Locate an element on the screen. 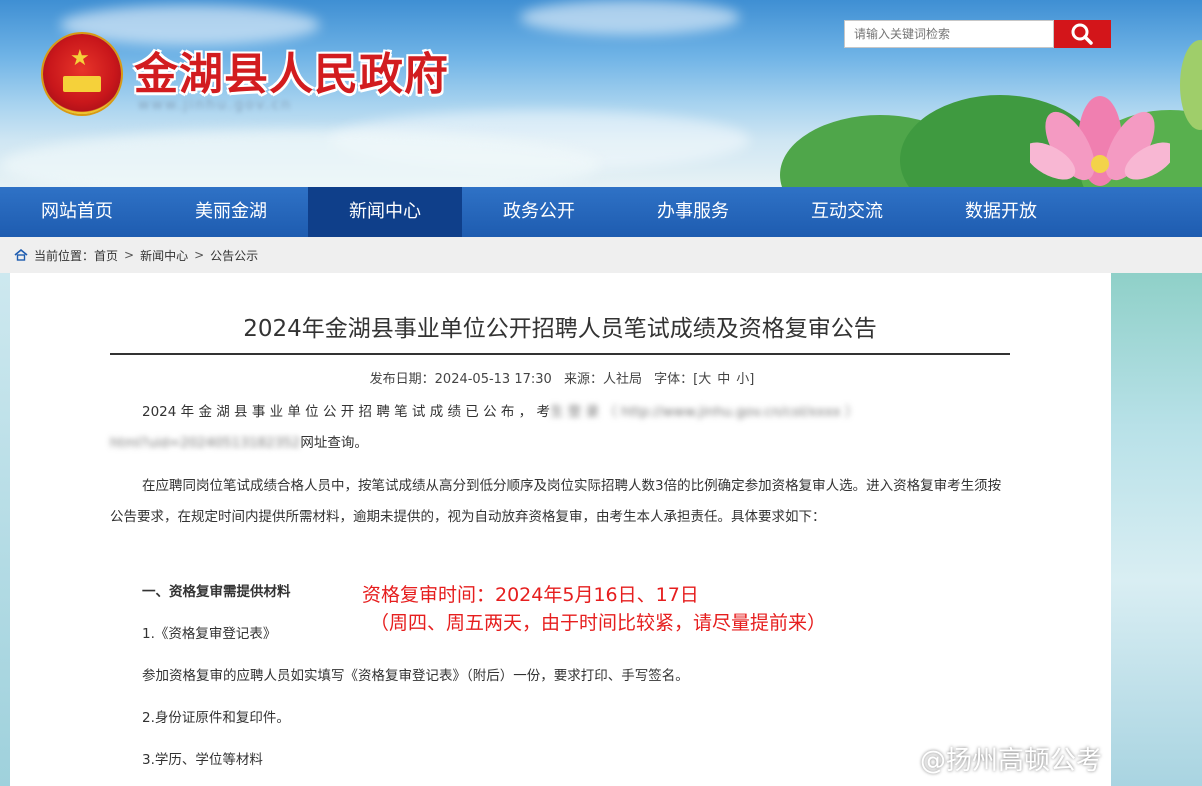 The height and width of the screenshot is (786, 1202). nav-item-services: 办事服务 is located at coordinates (693, 212).